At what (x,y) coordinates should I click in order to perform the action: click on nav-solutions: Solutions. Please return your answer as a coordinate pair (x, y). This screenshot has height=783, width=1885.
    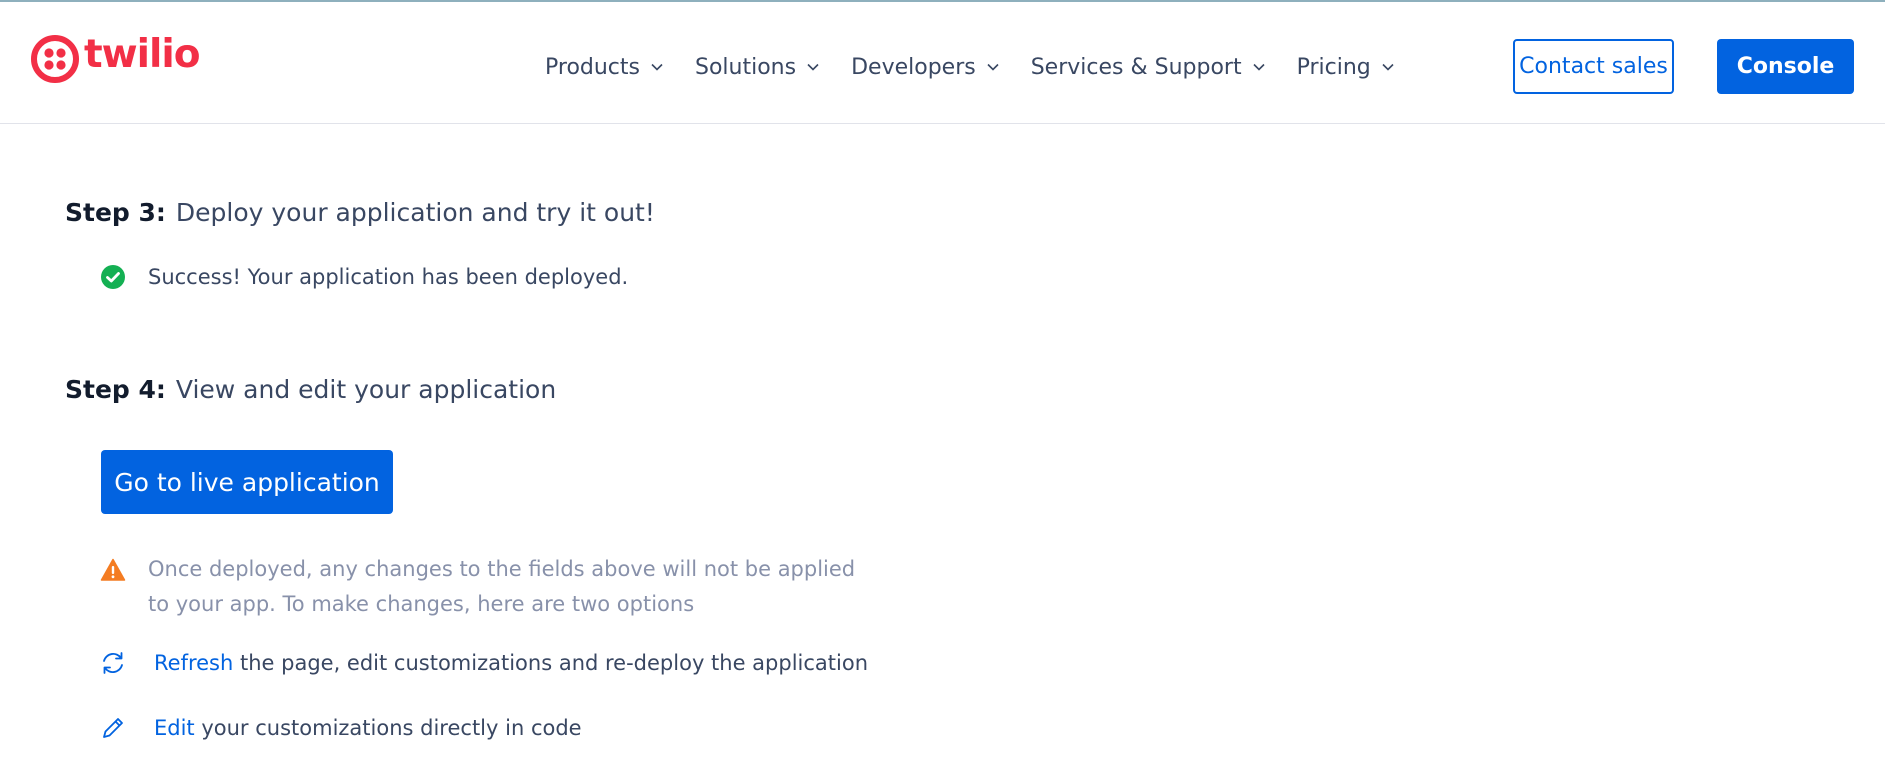
    Looking at the image, I should click on (757, 67).